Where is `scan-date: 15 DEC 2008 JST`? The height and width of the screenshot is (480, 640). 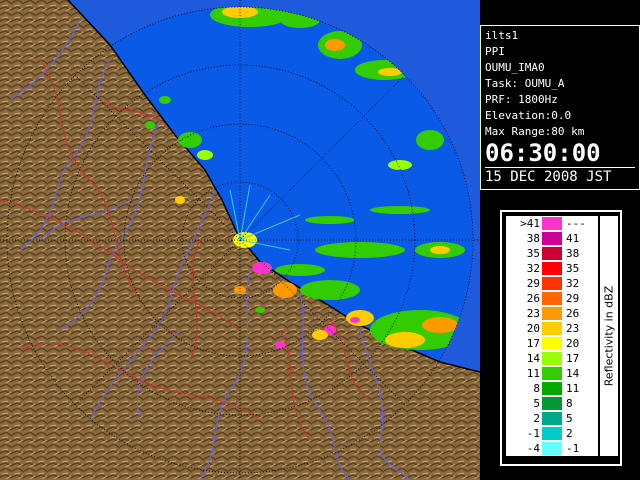
scan-date: 15 DEC 2008 JST is located at coordinates (560, 176).